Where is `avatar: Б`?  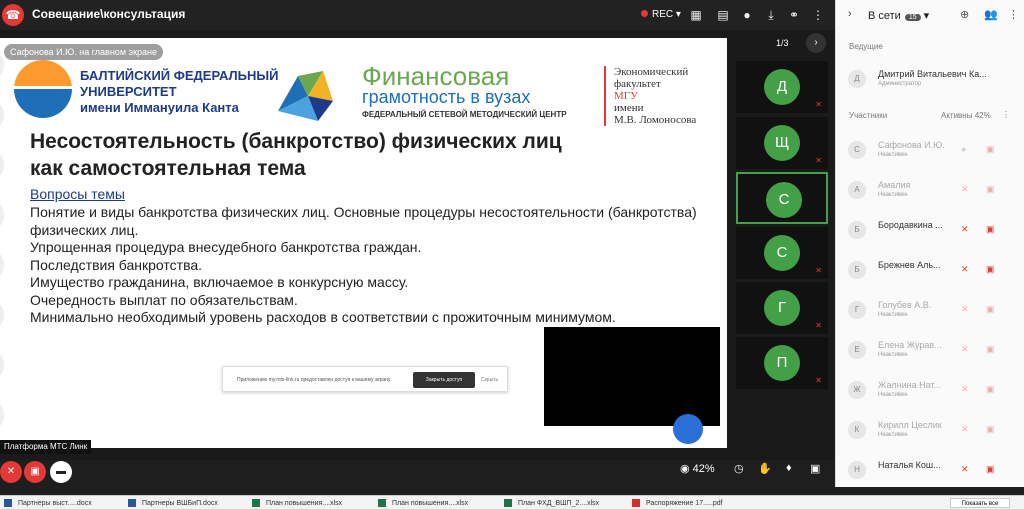
avatar: Б is located at coordinates (857, 270).